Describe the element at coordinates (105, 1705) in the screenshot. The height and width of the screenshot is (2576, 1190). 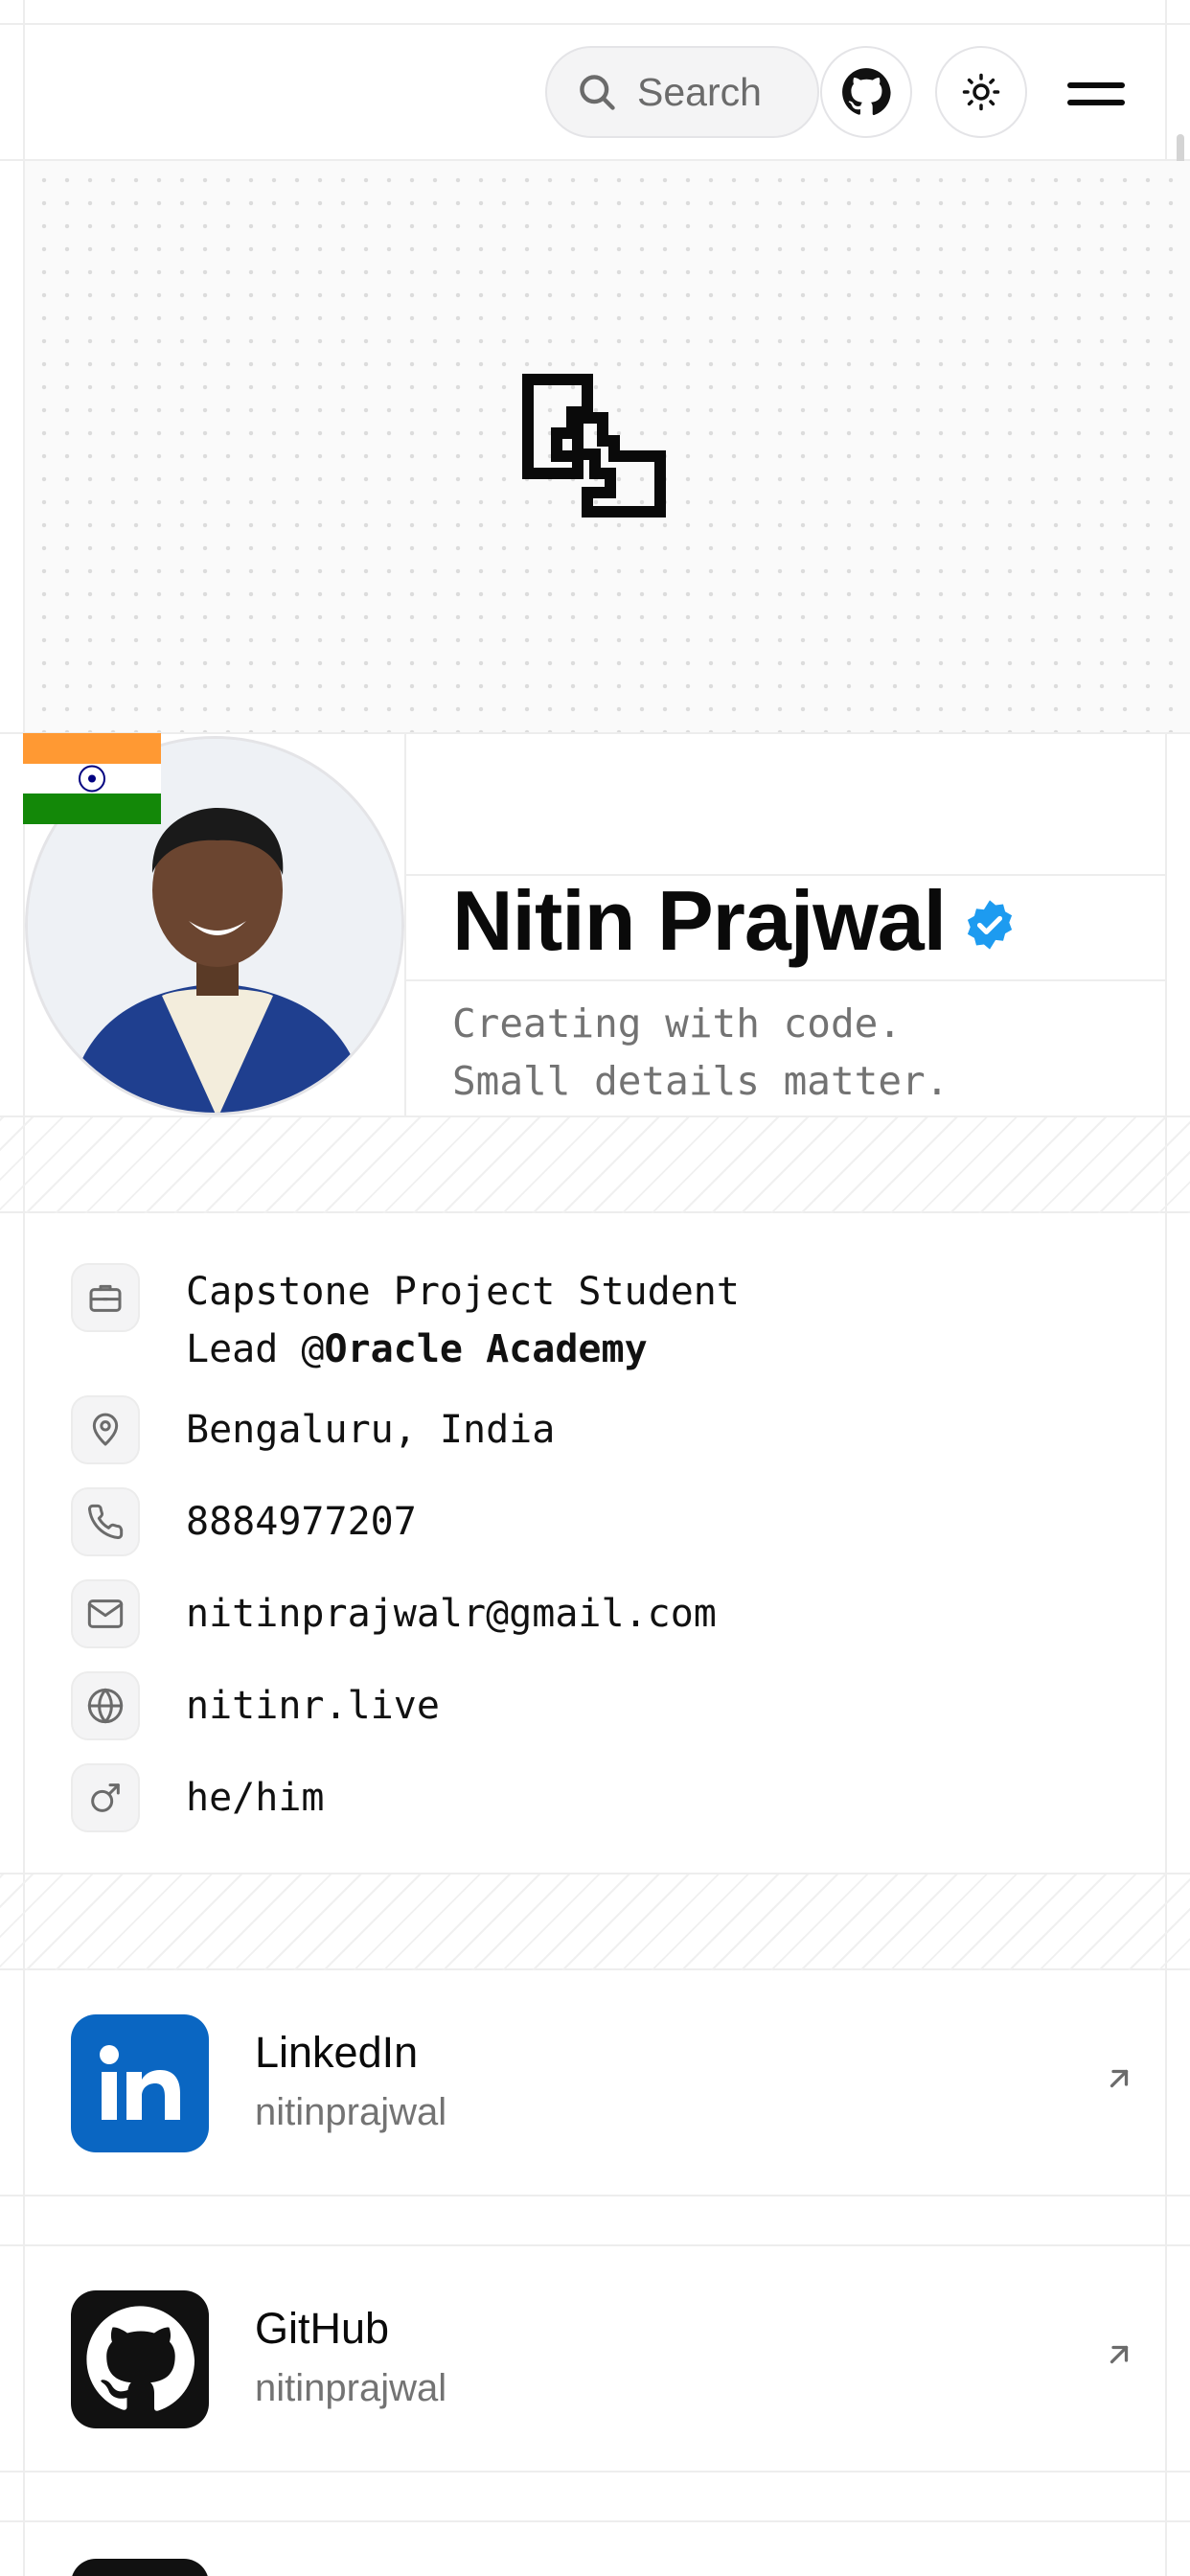
I see `globe-icon` at that location.